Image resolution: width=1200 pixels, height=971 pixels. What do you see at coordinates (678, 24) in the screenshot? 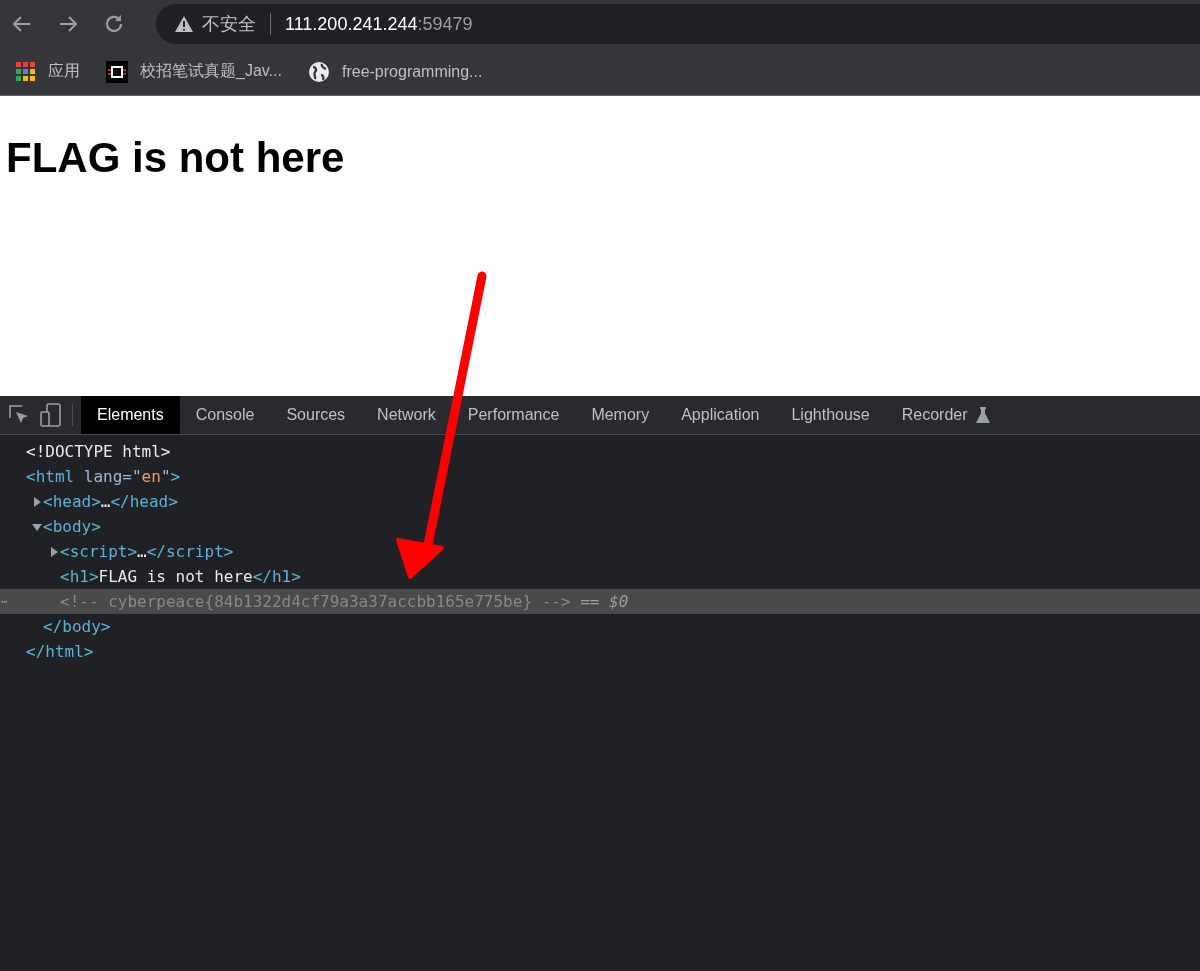
I see `address-bar: 不安全 111.200.241.244:59479` at bounding box center [678, 24].